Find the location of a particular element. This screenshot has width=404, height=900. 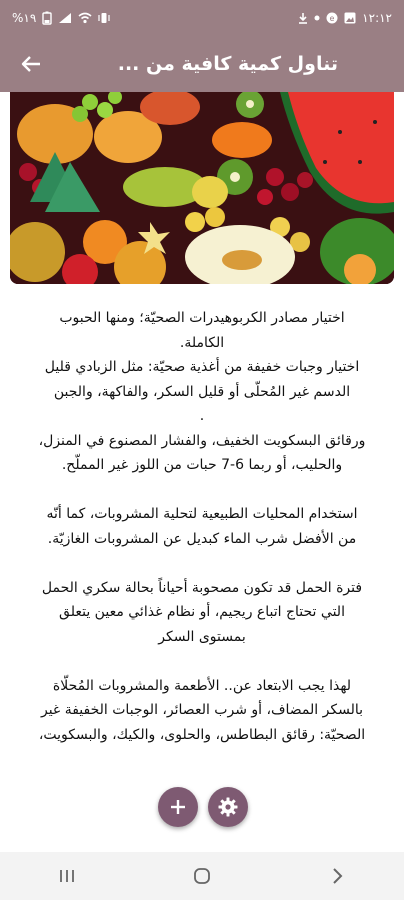

clock: ١٢:١٢ is located at coordinates (377, 18).